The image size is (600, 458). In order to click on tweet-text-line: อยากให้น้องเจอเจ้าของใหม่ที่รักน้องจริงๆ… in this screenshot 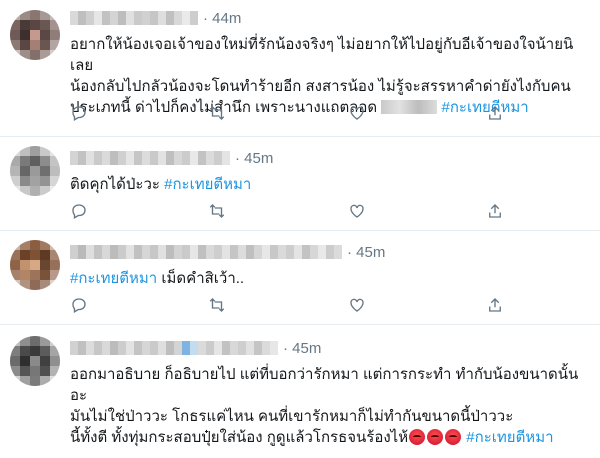, I will do `click(322, 55)`.